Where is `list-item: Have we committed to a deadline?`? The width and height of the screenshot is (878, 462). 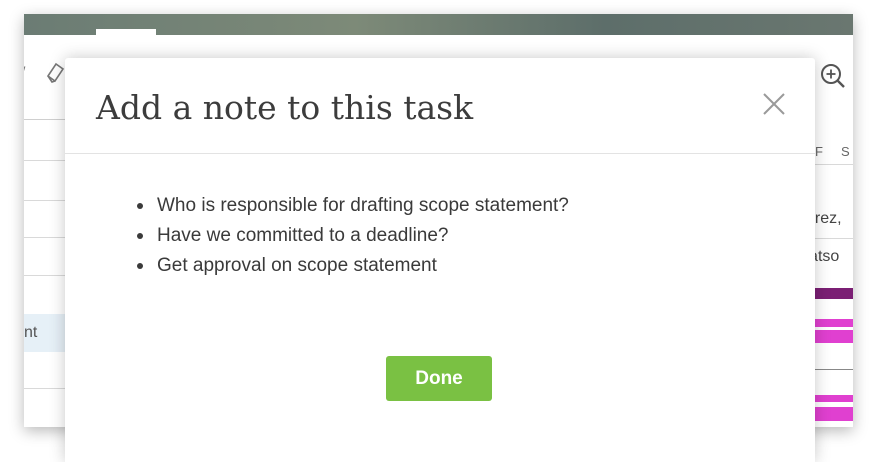 list-item: Have we committed to a deadline? is located at coordinates (351, 236).